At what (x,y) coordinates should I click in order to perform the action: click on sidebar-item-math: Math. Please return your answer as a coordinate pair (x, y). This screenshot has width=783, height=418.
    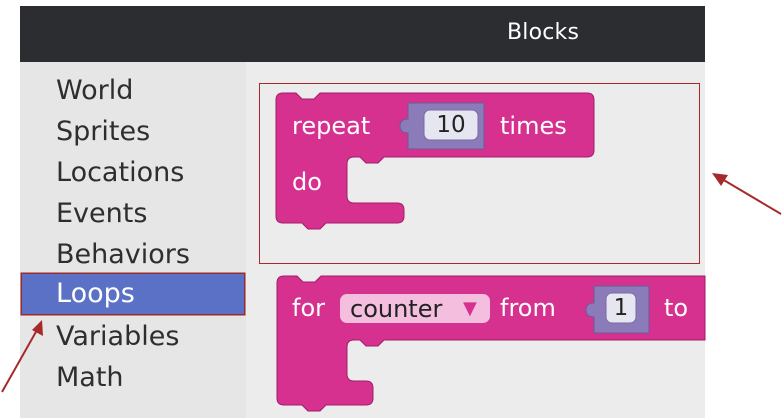
    Looking at the image, I should click on (133, 377).